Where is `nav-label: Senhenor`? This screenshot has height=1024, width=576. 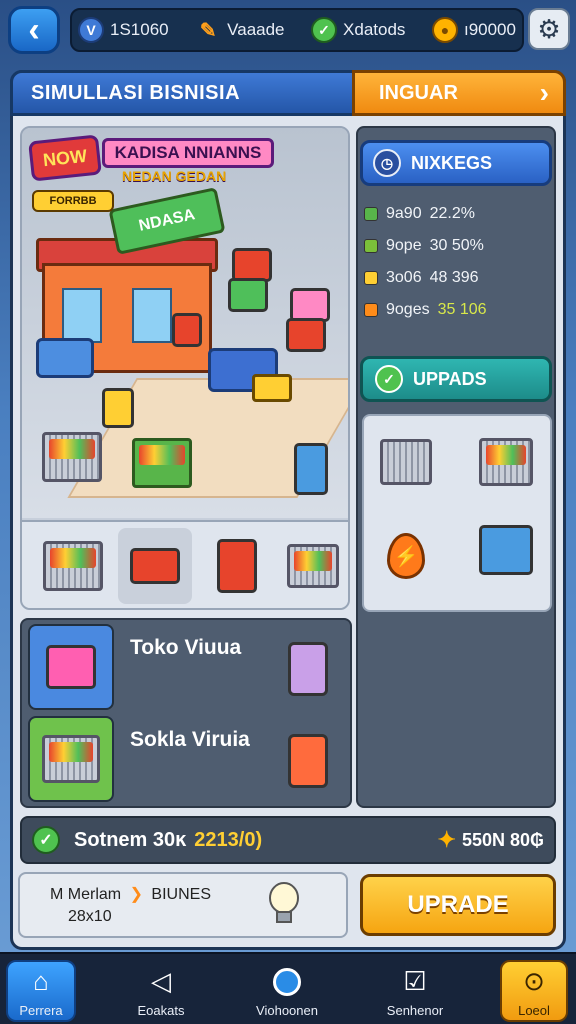 nav-label: Senhenor is located at coordinates (415, 1010).